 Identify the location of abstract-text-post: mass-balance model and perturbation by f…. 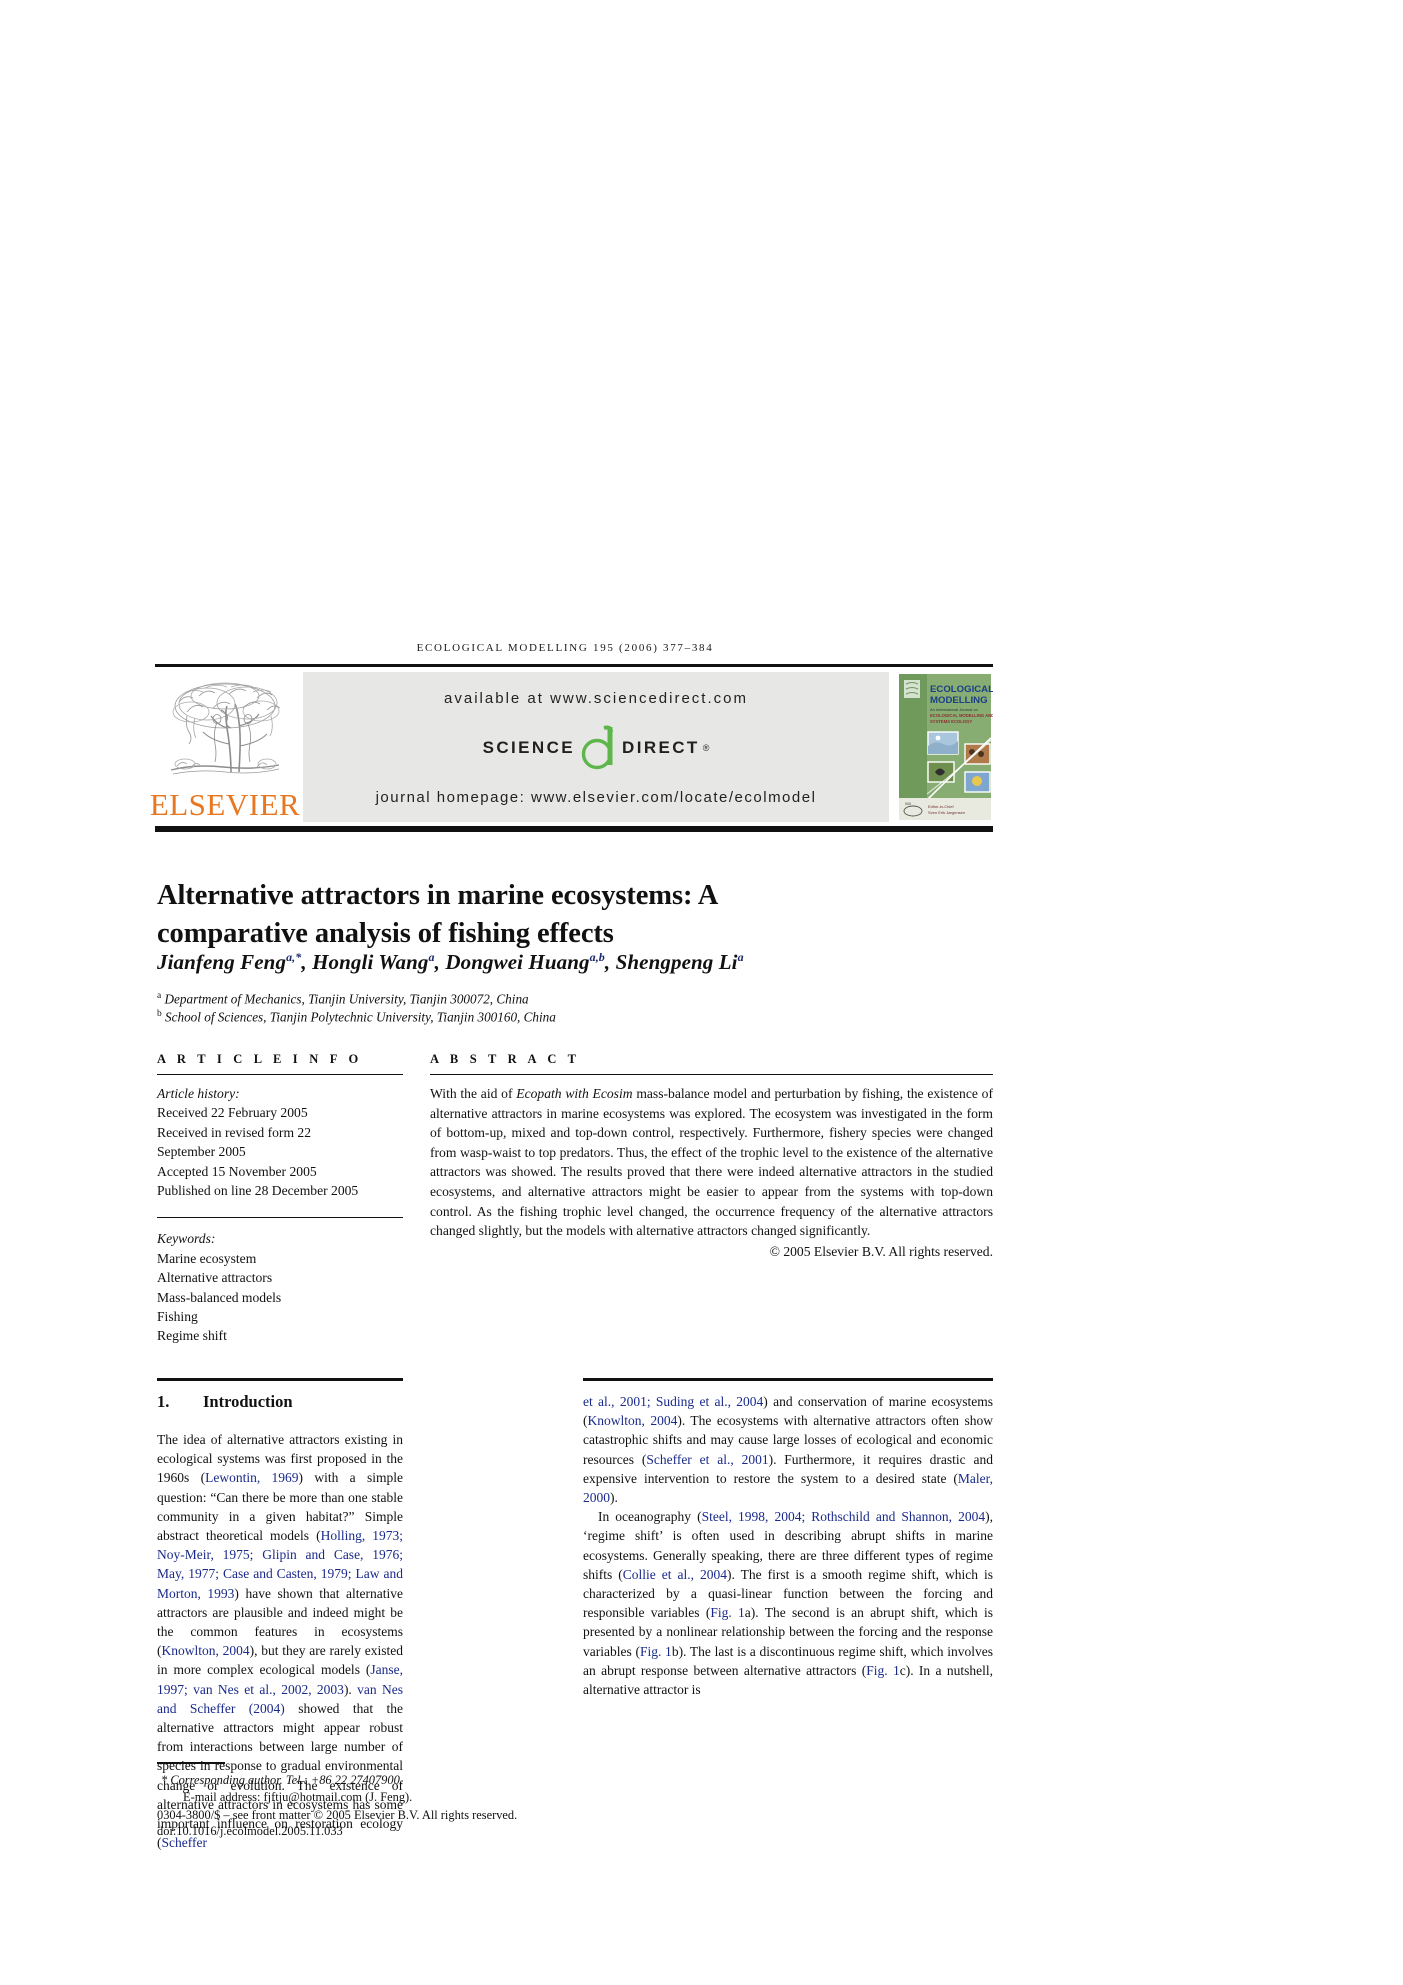
(711, 1162).